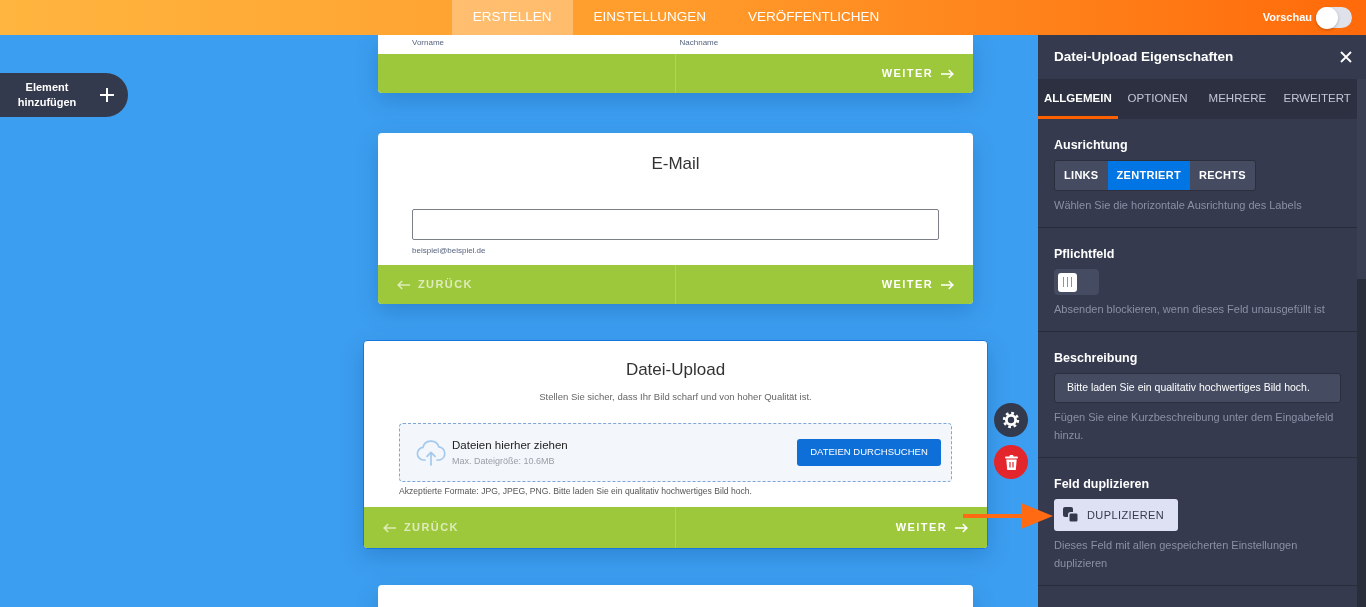  What do you see at coordinates (1091, 145) in the screenshot?
I see `section-label: Ausrichtung` at bounding box center [1091, 145].